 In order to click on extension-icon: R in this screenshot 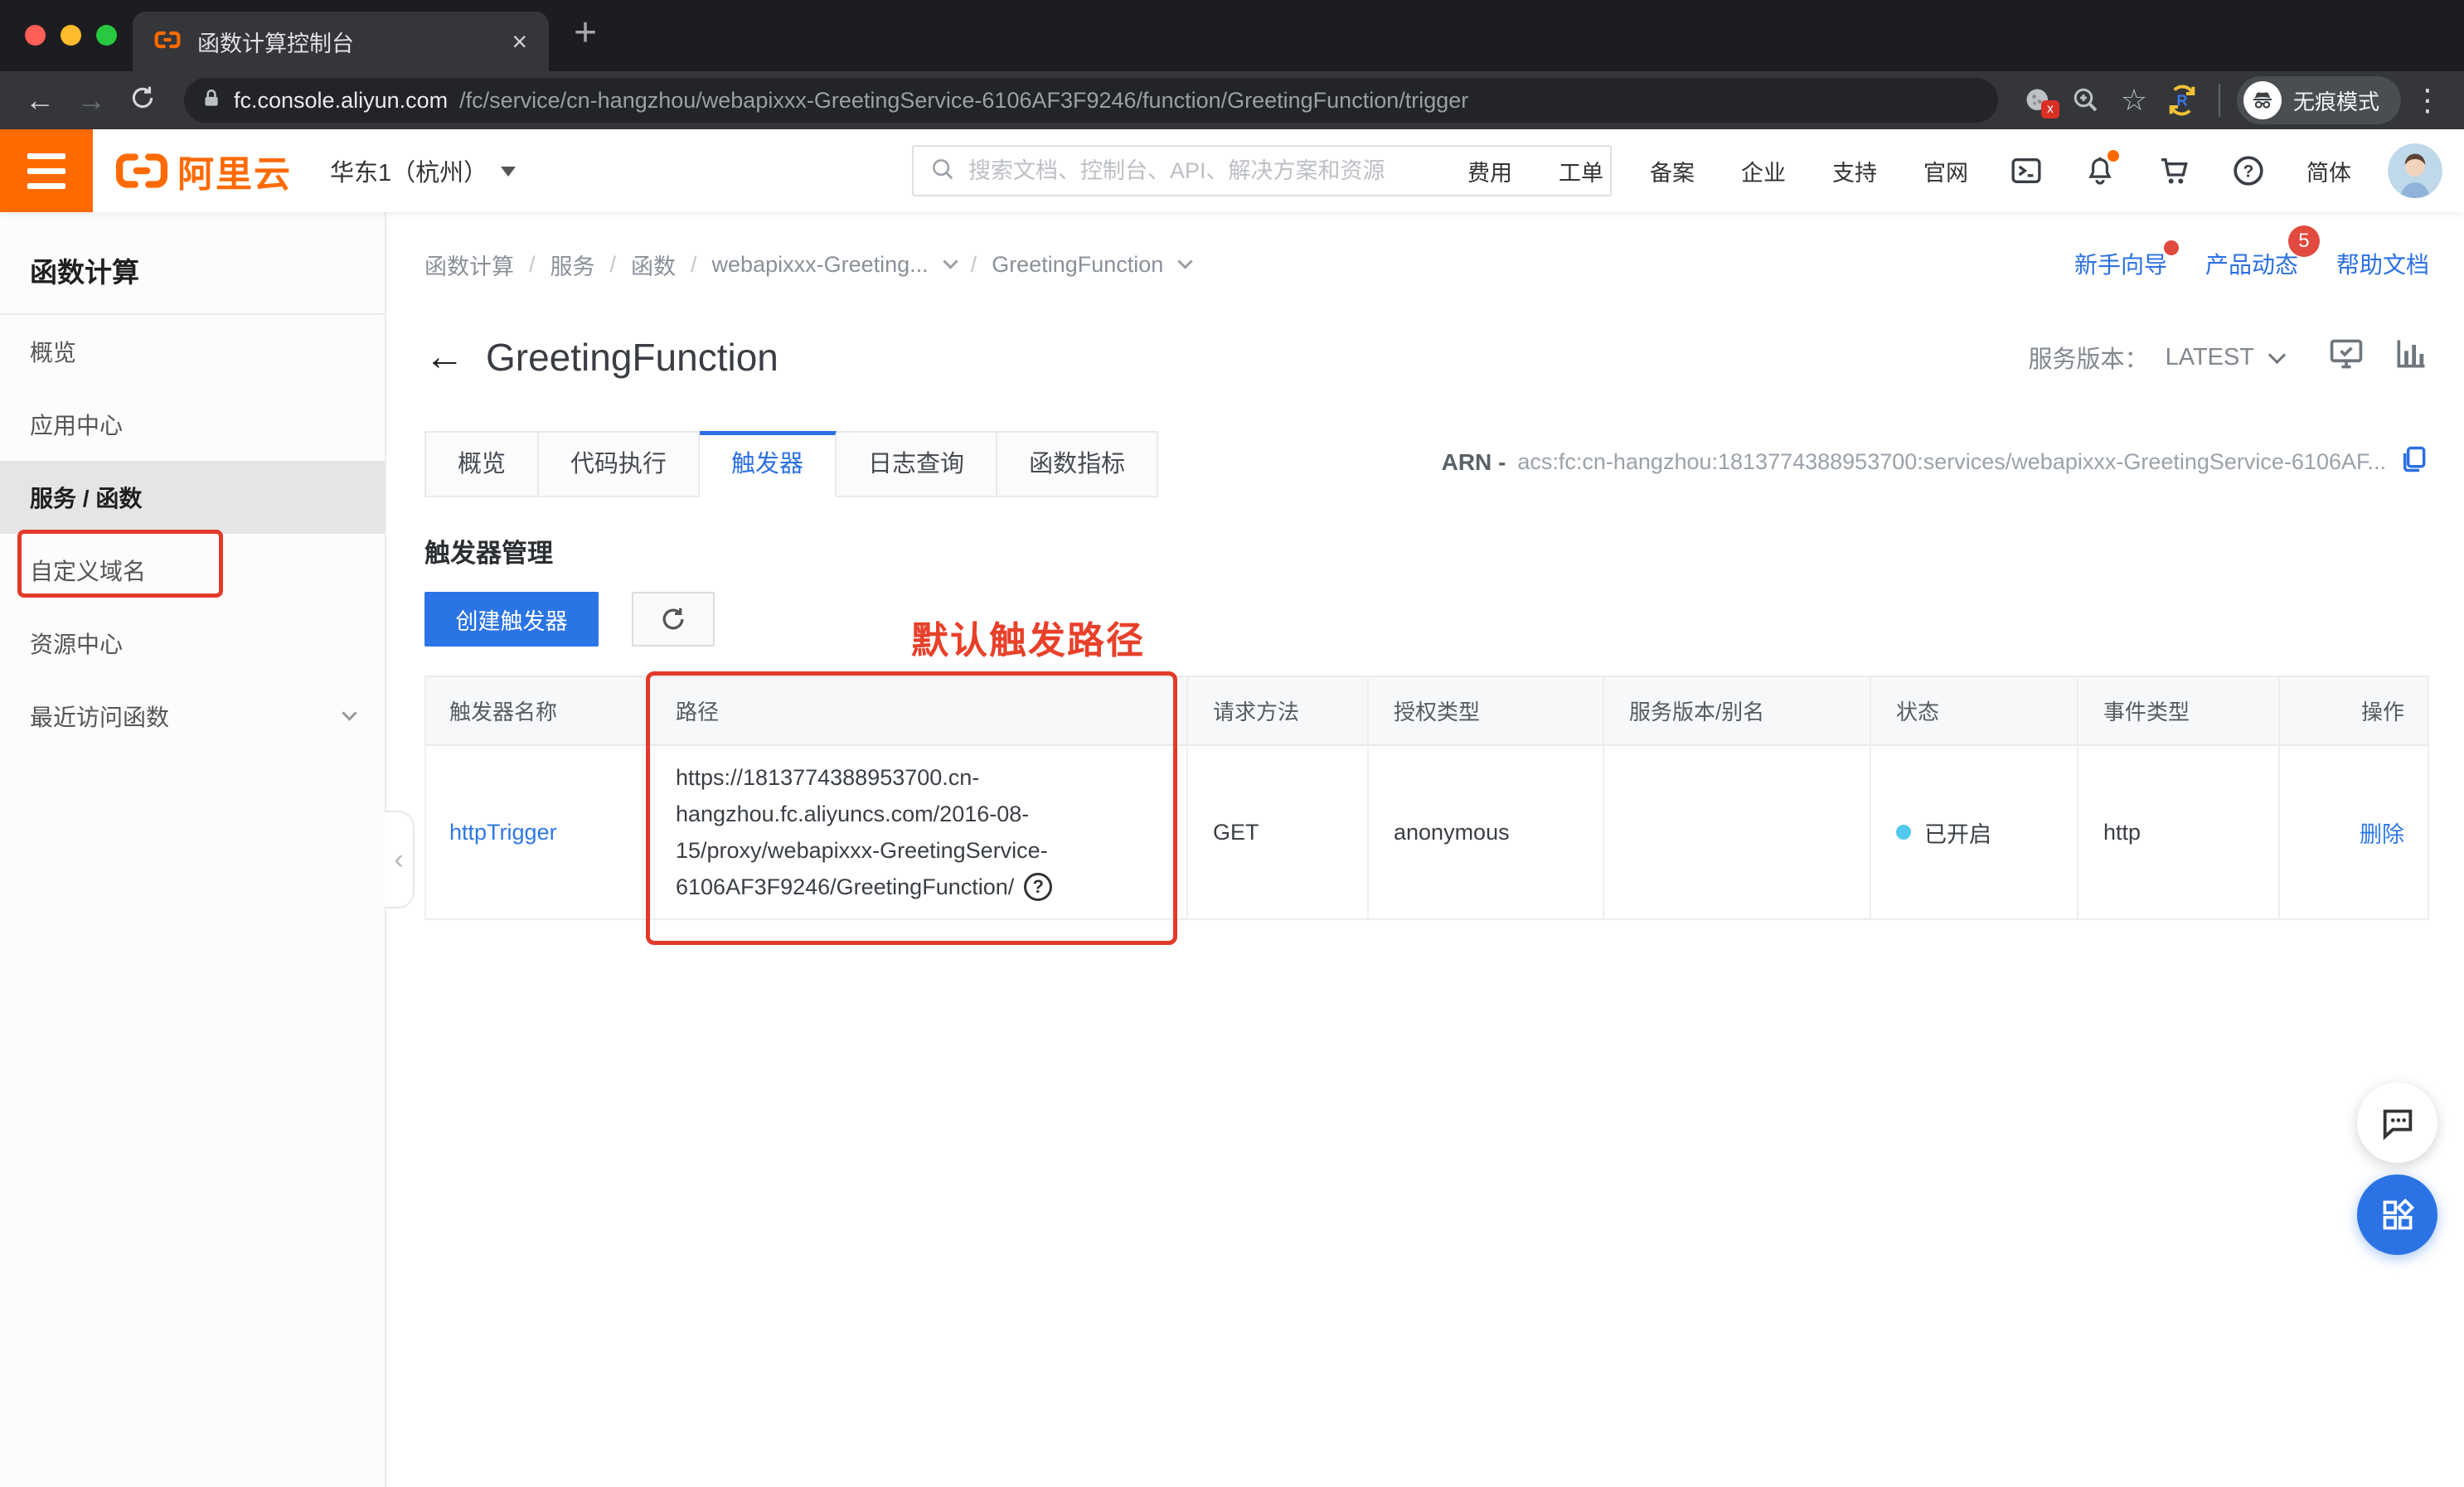, I will do `click(2182, 100)`.